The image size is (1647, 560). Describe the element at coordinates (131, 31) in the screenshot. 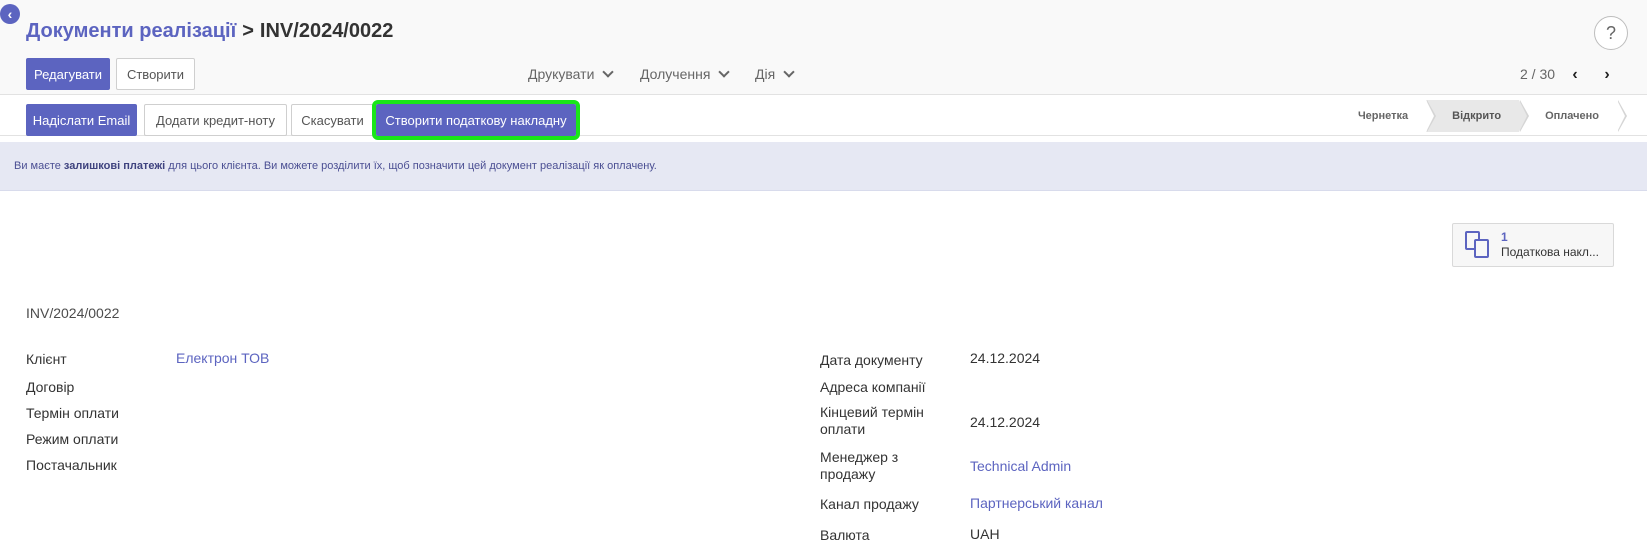

I see `breadcrumb-parent-link: Документи реалізації` at that location.